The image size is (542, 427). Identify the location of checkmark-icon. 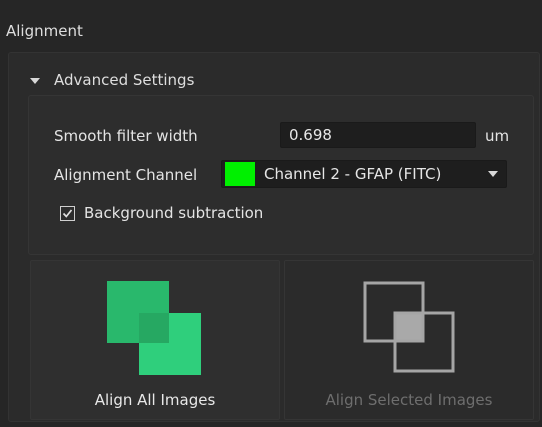
(67, 213).